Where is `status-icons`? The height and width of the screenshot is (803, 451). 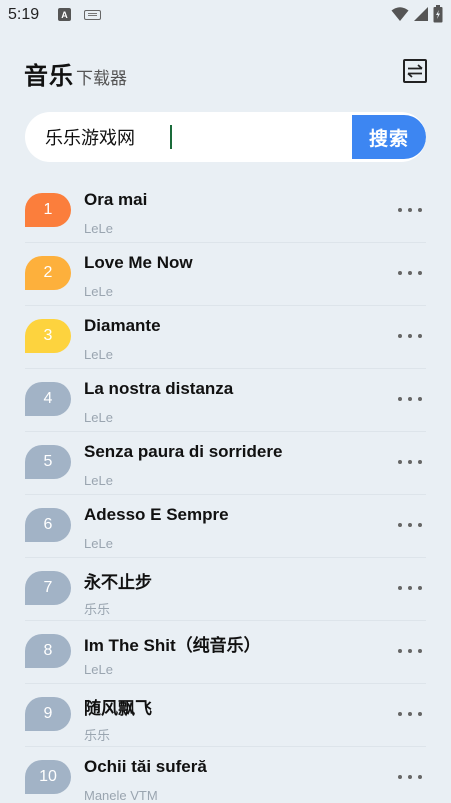
status-icons is located at coordinates (417, 14).